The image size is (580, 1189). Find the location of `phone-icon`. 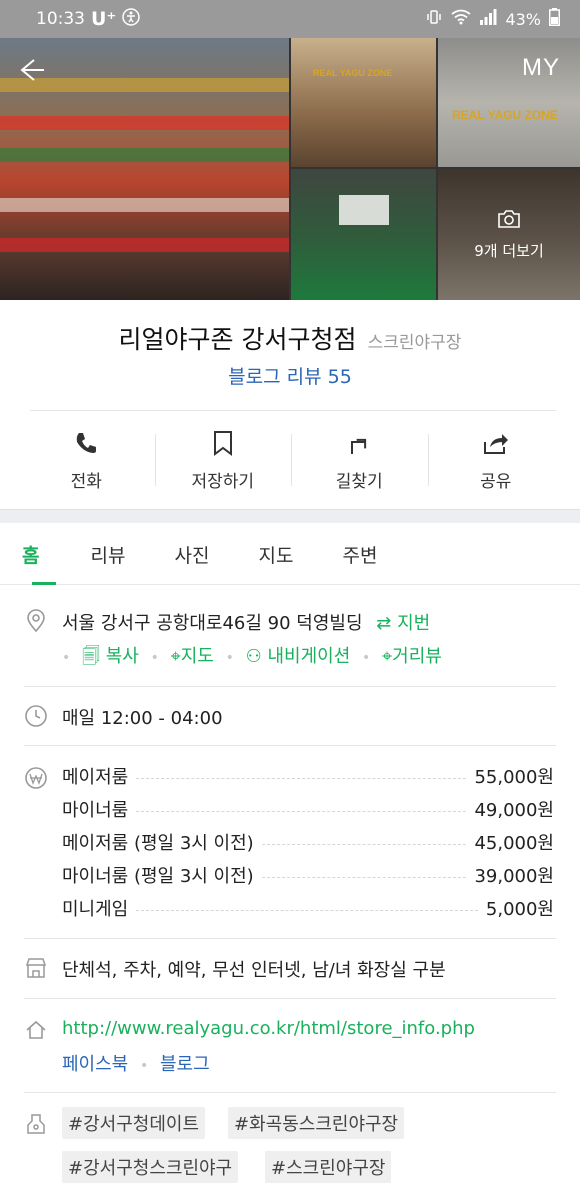

phone-icon is located at coordinates (86, 443).